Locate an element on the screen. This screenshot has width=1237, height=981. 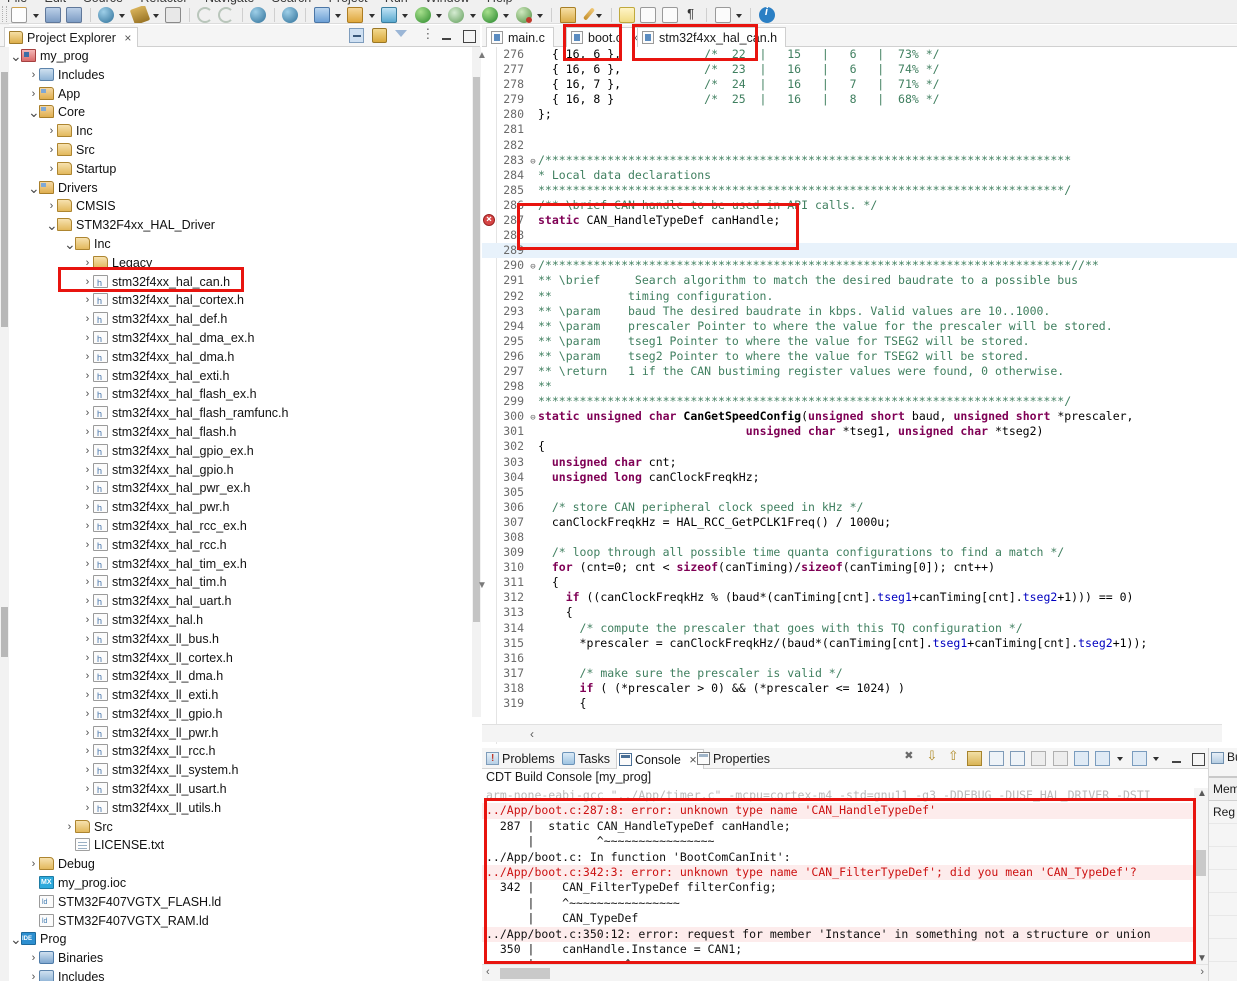
pen-dropdown-arrow-icon is located at coordinates (599, 15).